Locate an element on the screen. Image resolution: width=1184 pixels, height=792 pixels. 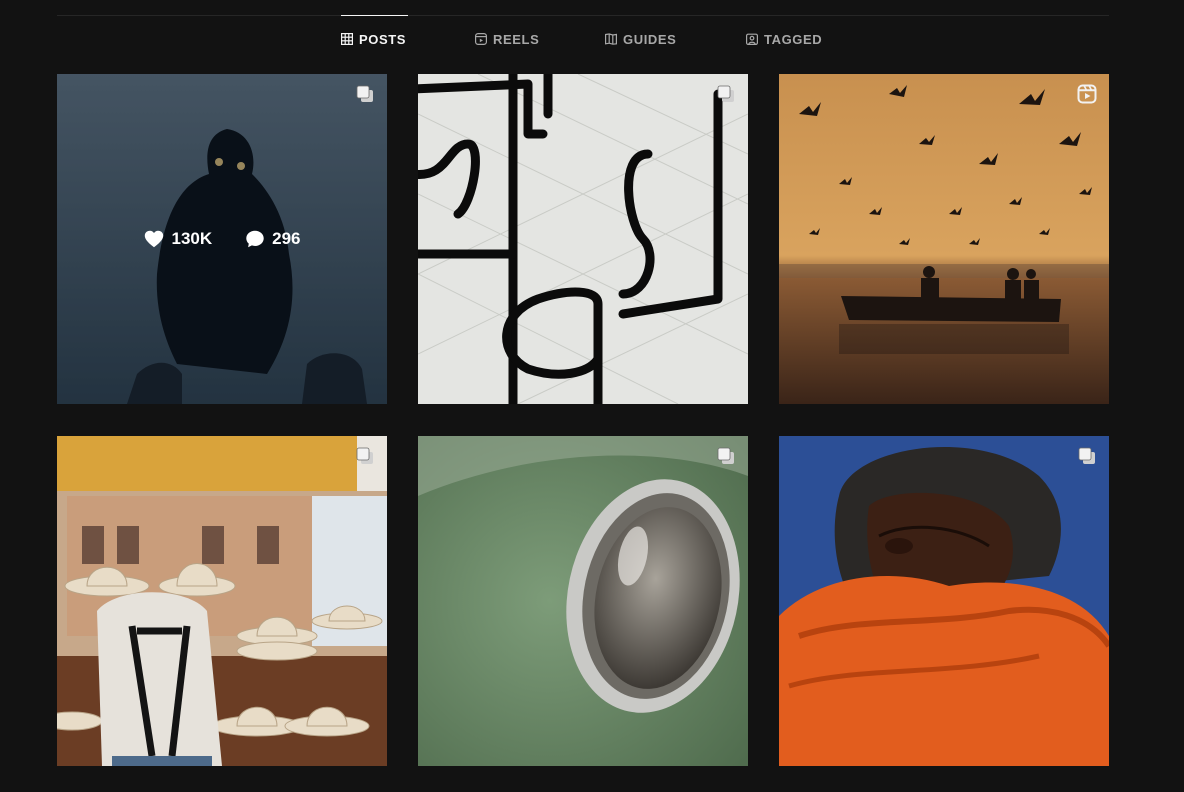
post-image-cowboy-hats is located at coordinates (222, 601).